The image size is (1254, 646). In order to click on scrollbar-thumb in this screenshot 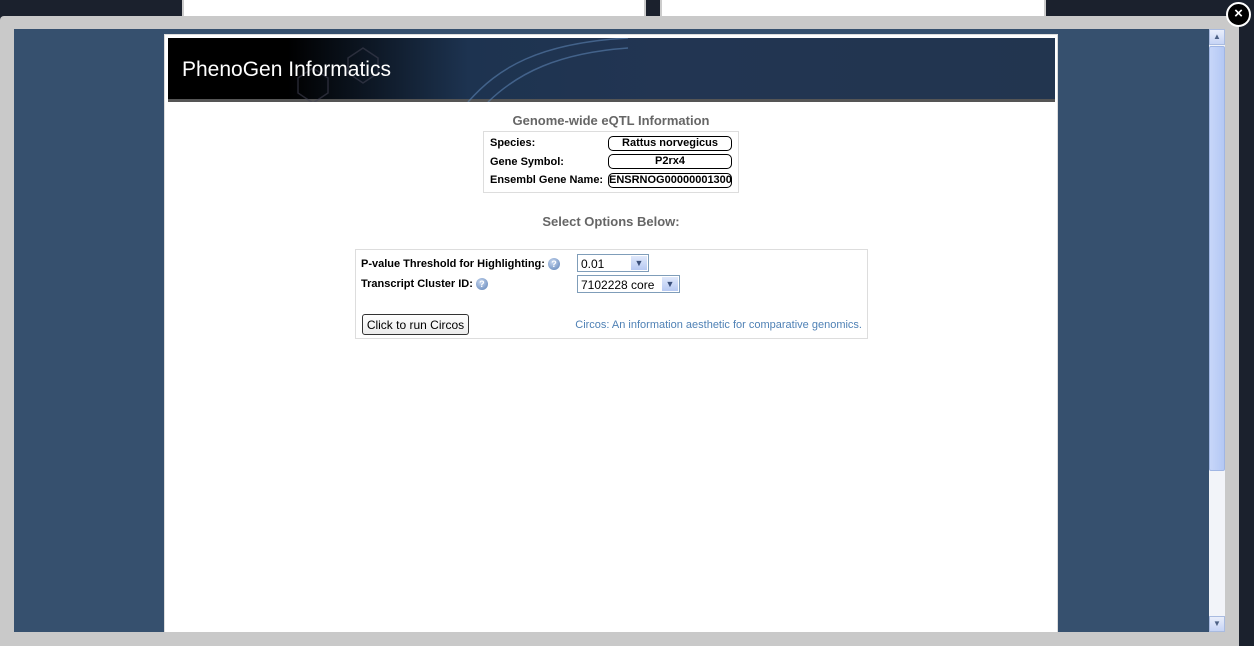, I will do `click(1217, 258)`.